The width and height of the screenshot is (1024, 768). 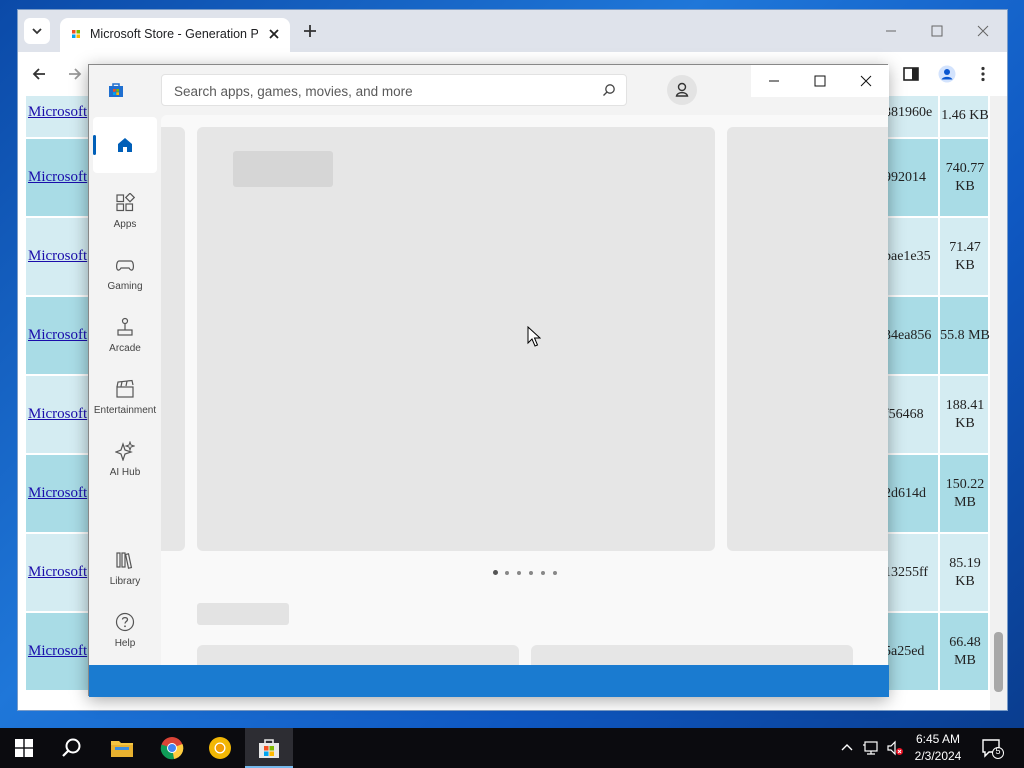 I want to click on store-header, so click(x=489, y=90).